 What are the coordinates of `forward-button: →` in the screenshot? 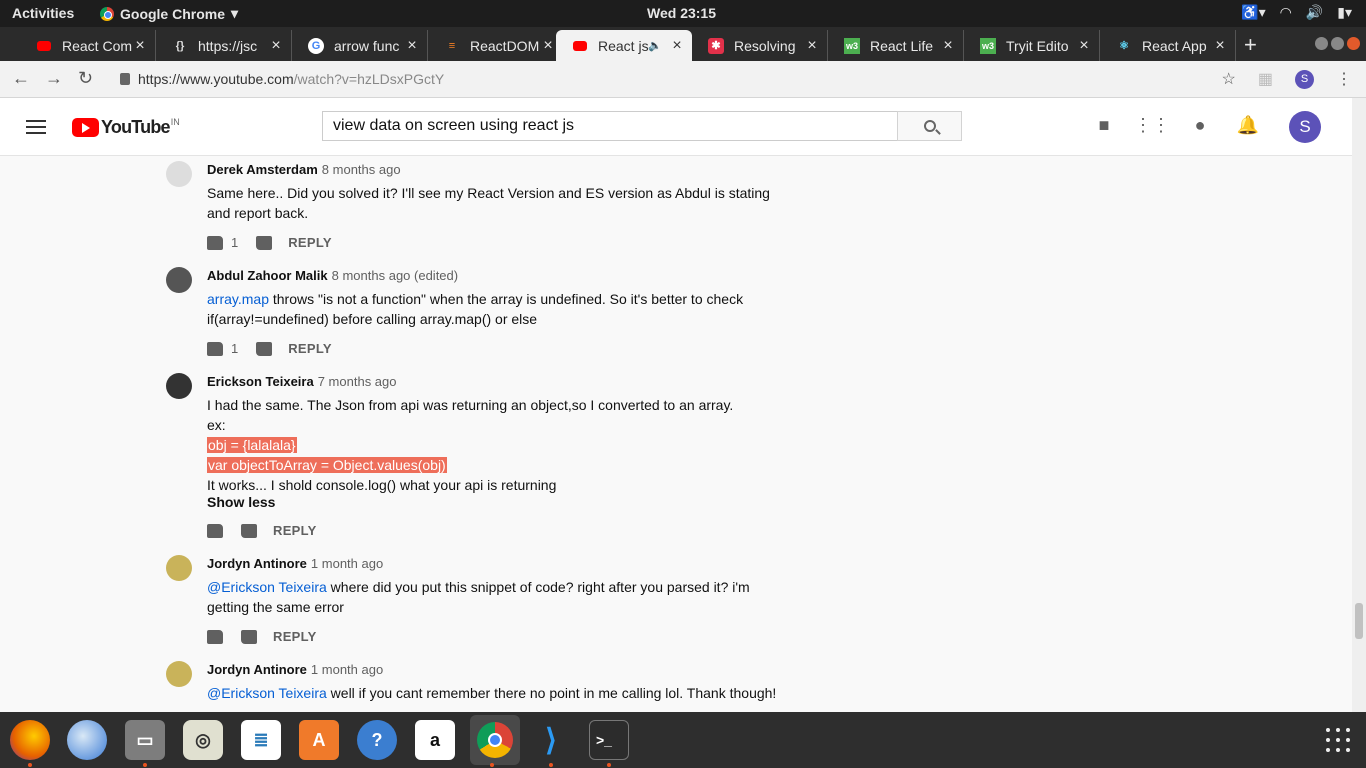 It's located at (54, 78).